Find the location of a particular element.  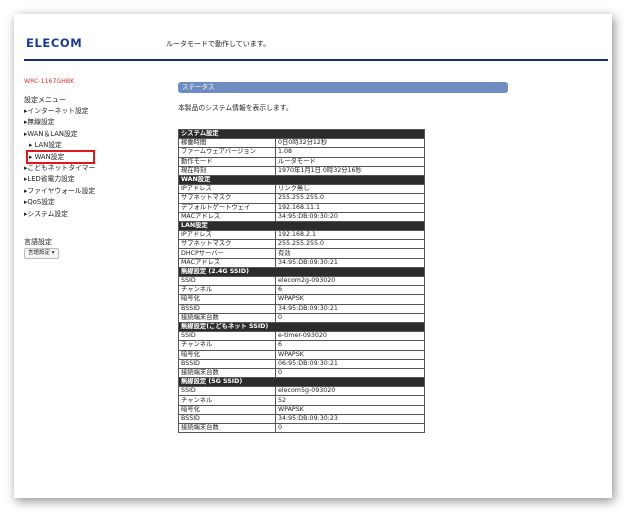

row-label: ファームウェアバージョン is located at coordinates (227, 152).